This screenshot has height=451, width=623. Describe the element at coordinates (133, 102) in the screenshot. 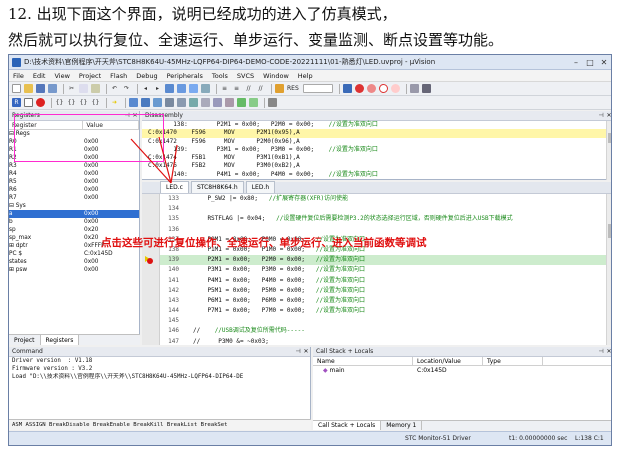

I see `command-window-icon` at that location.